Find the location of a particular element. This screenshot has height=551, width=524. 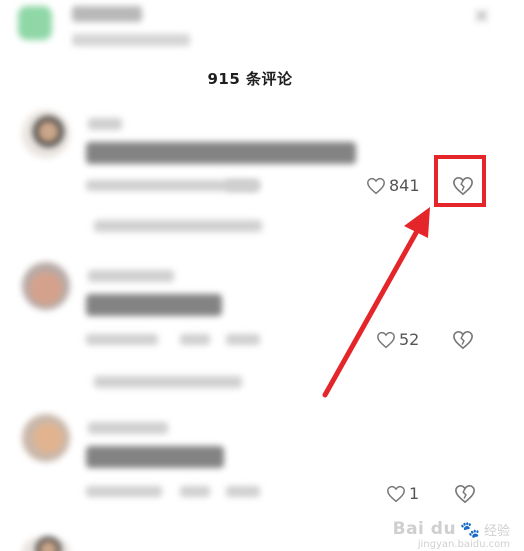

like-button: 841 is located at coordinates (393, 185).